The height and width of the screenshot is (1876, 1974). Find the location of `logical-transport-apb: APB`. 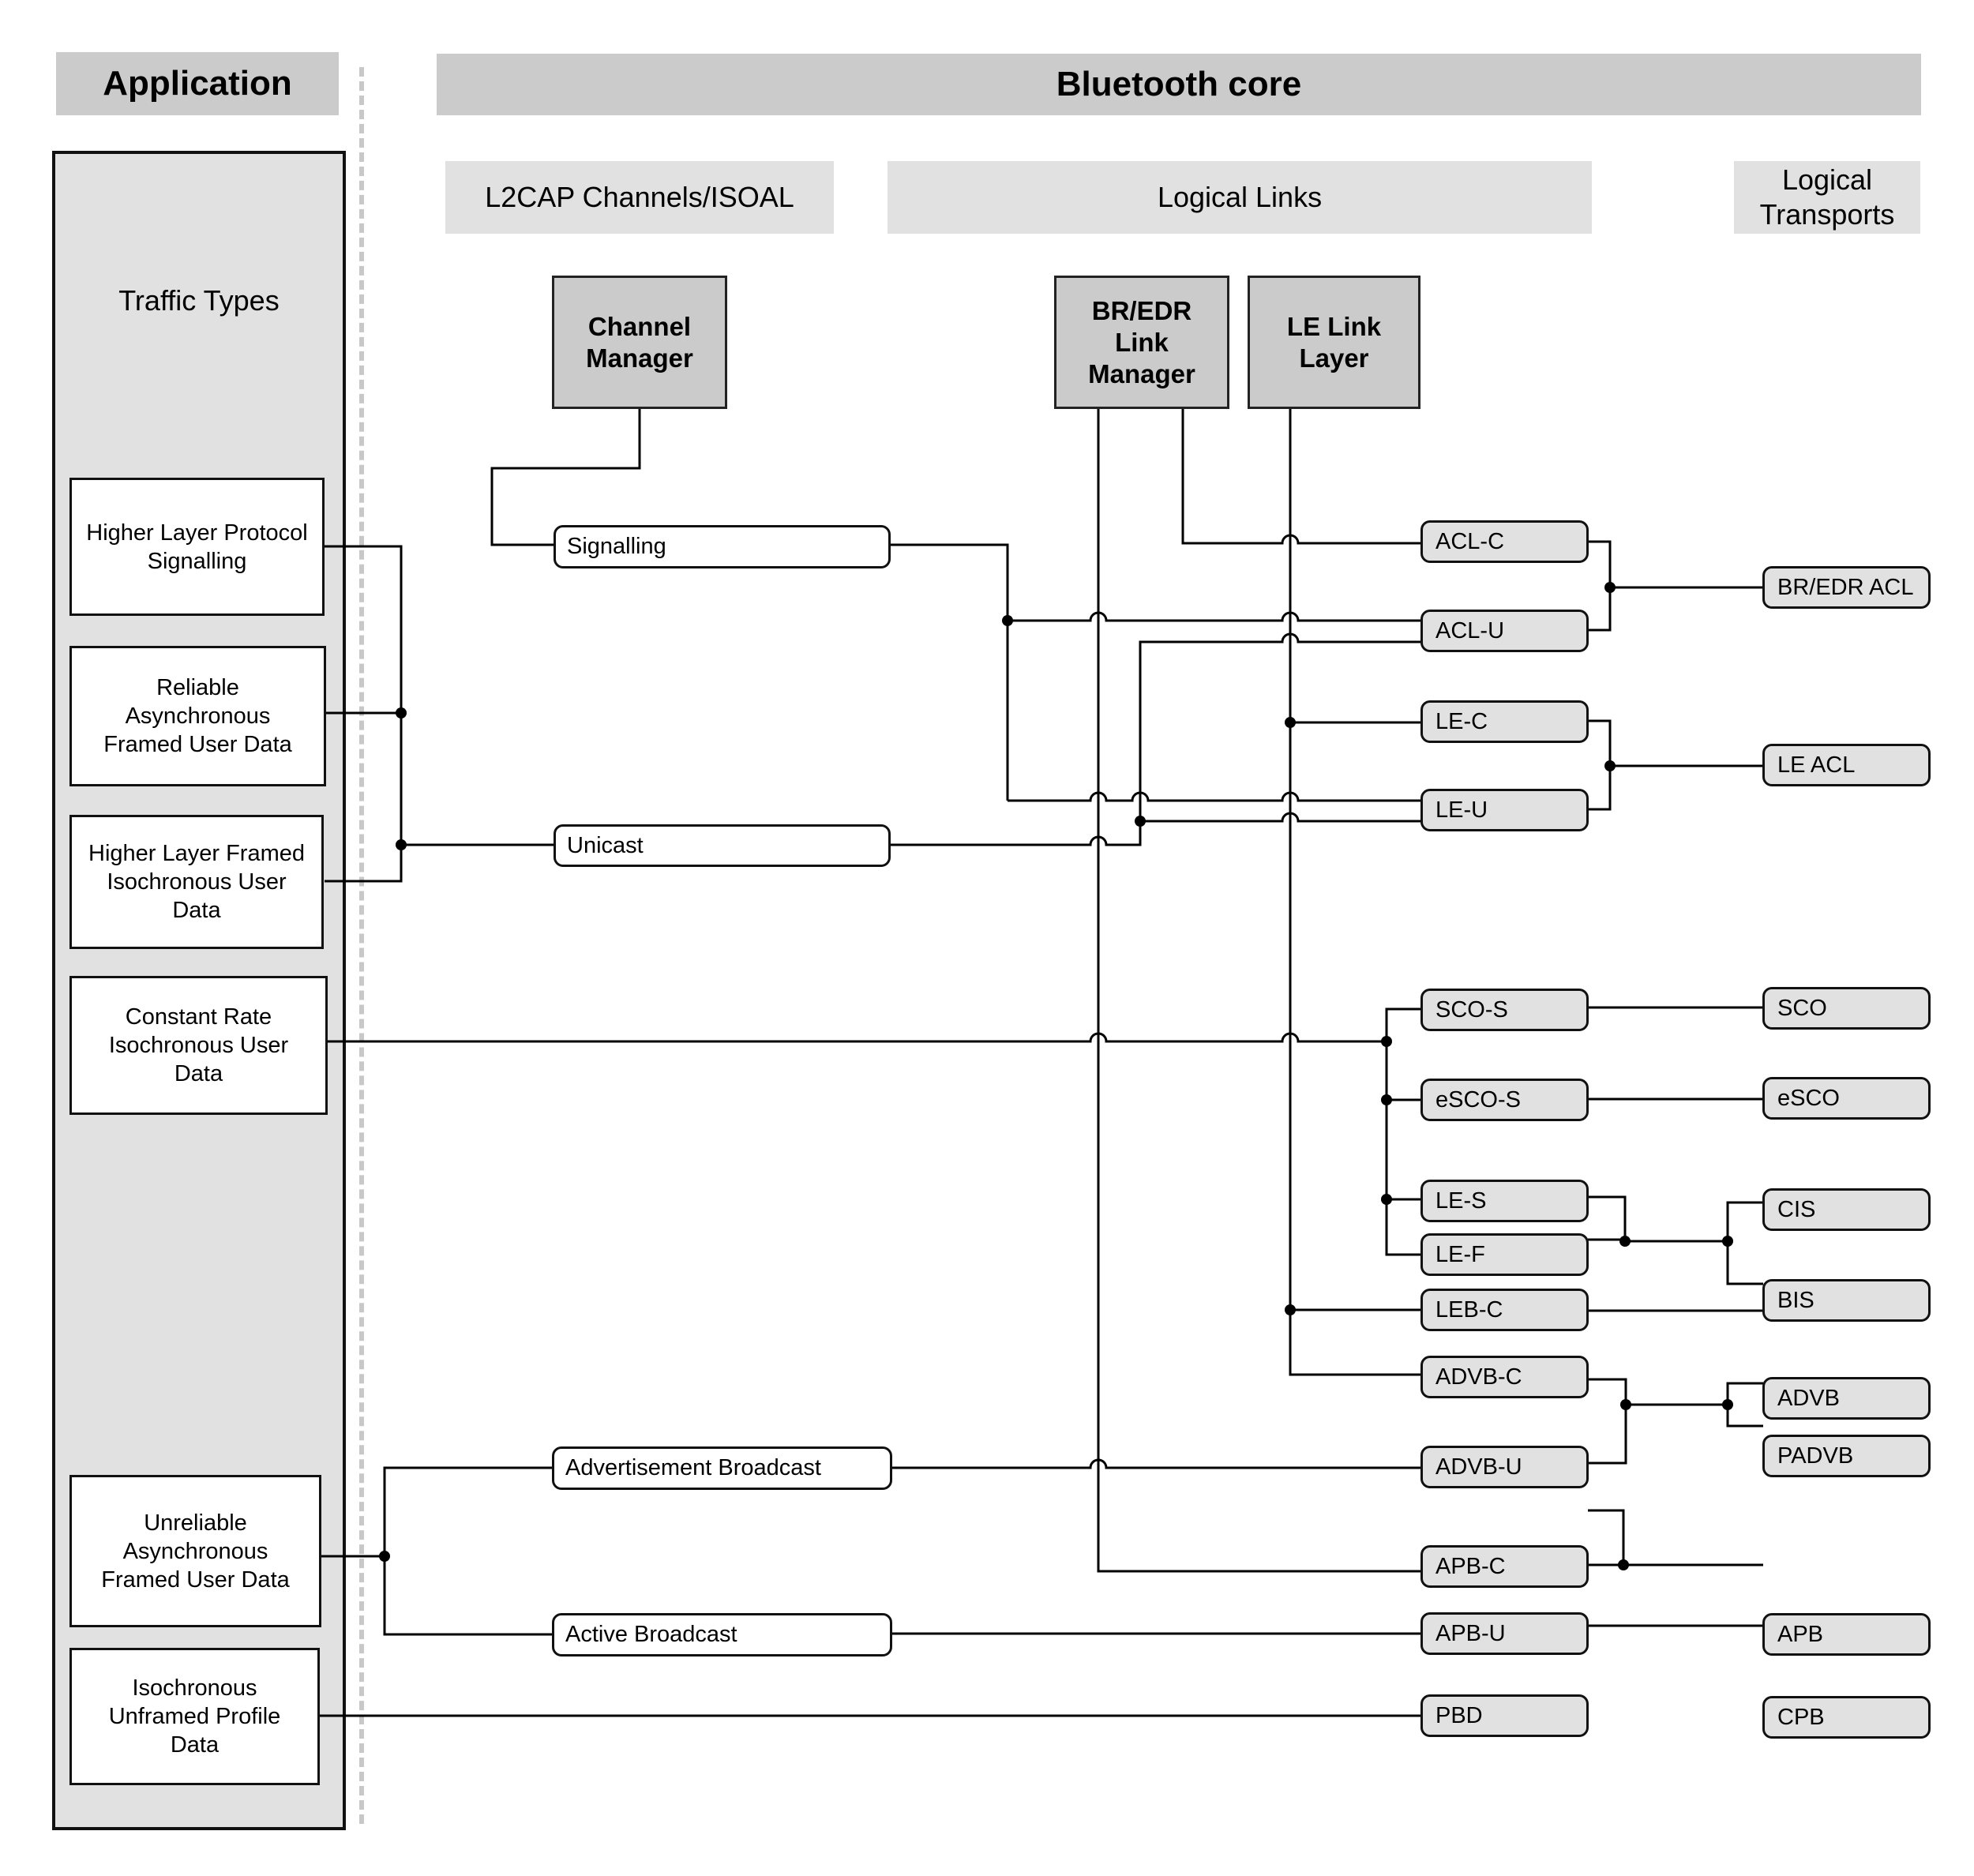

logical-transport-apb: APB is located at coordinates (1846, 1634).